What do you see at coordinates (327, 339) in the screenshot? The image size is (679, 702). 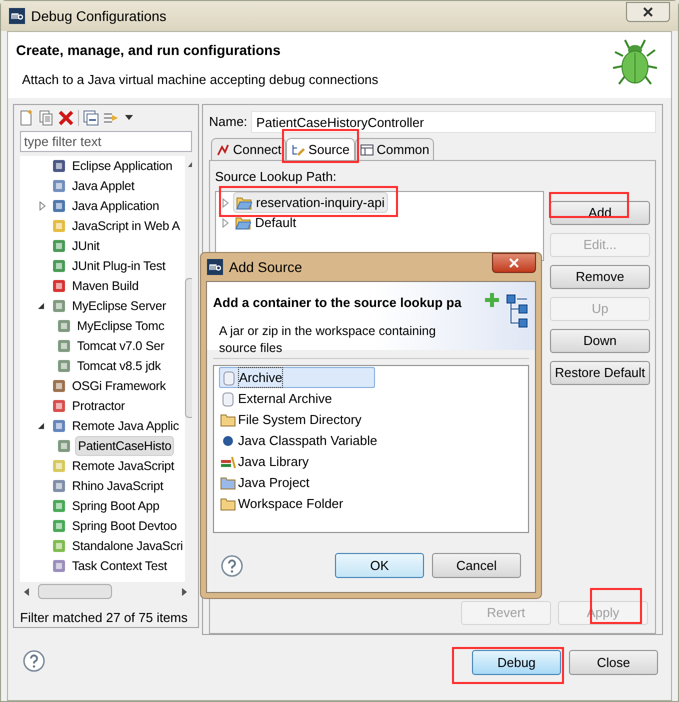 I see `header-description: A jar or zip in the workspace containing source files` at bounding box center [327, 339].